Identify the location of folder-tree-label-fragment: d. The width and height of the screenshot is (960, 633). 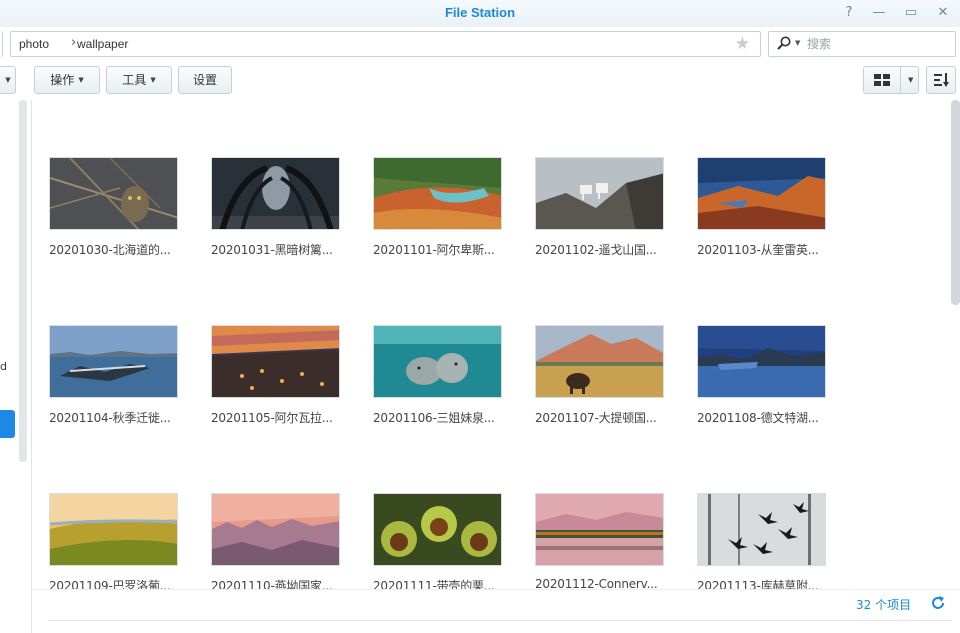
(3, 366).